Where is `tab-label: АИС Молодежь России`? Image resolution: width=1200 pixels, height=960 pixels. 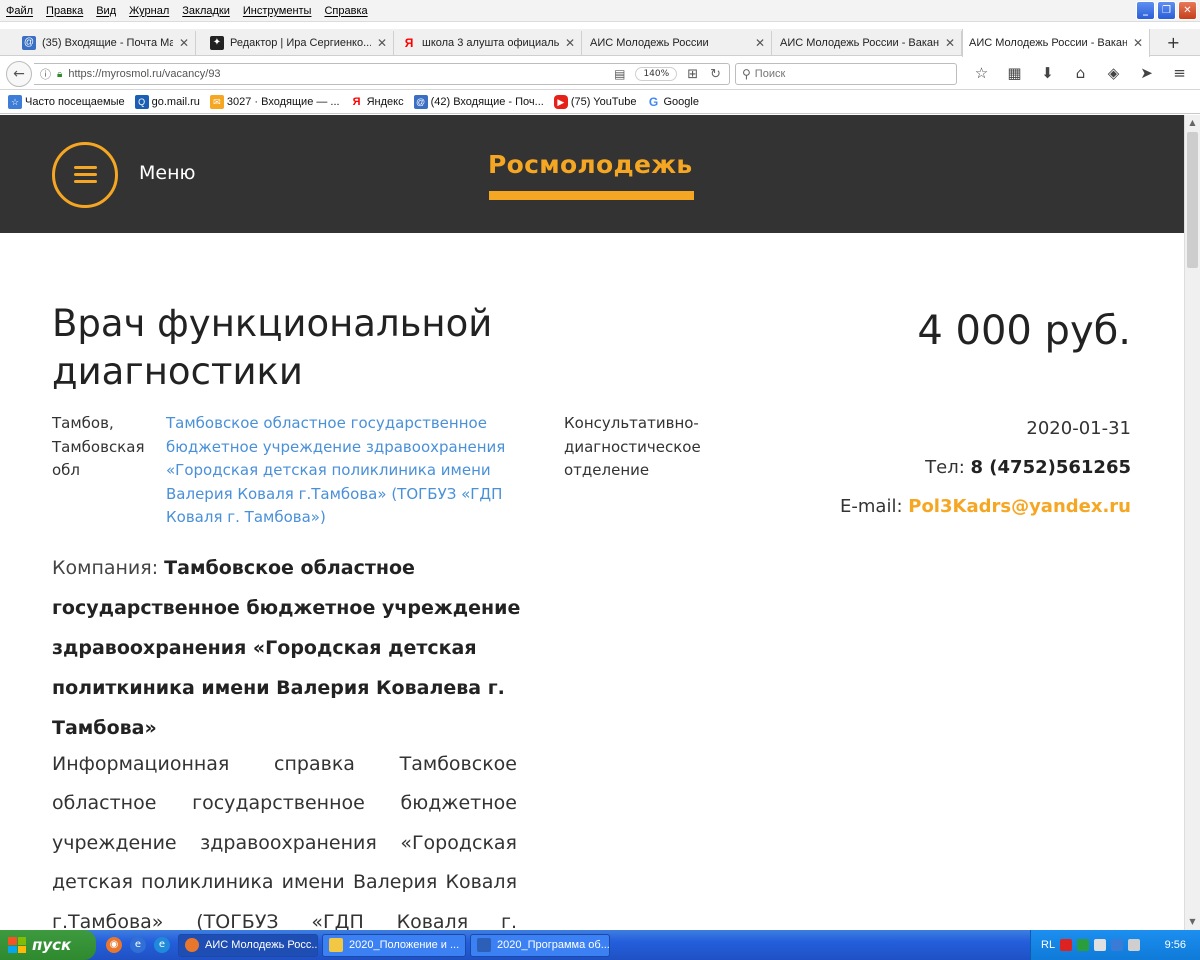 tab-label: АИС Молодежь России is located at coordinates (649, 43).